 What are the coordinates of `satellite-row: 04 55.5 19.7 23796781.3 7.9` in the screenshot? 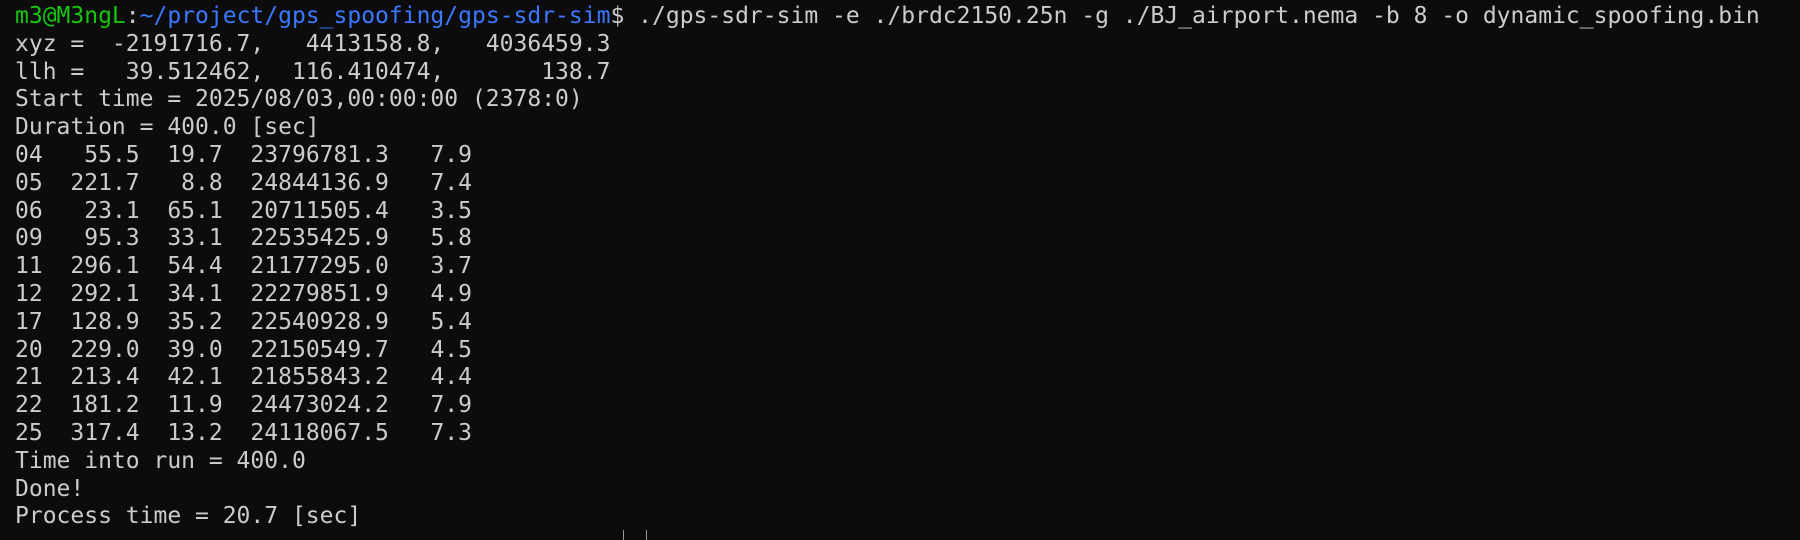 It's located at (905, 156).